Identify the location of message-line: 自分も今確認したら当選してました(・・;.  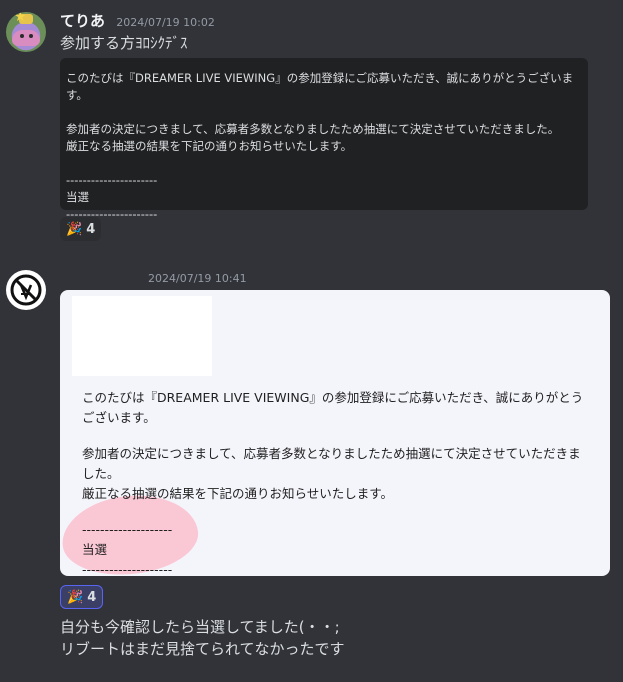
(200, 627).